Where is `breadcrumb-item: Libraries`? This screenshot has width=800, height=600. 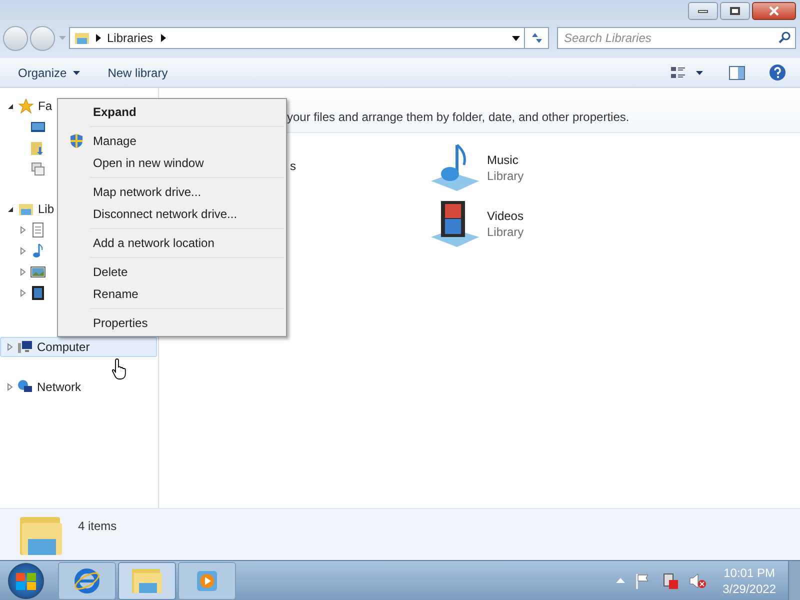 breadcrumb-item: Libraries is located at coordinates (130, 38).